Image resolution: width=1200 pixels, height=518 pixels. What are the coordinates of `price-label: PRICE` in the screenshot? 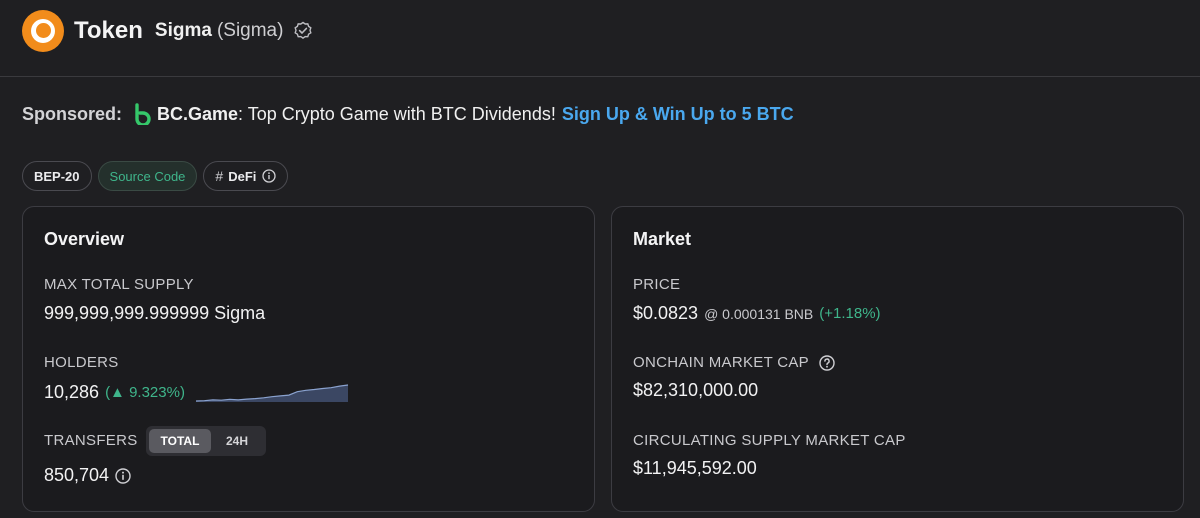 It's located at (657, 284).